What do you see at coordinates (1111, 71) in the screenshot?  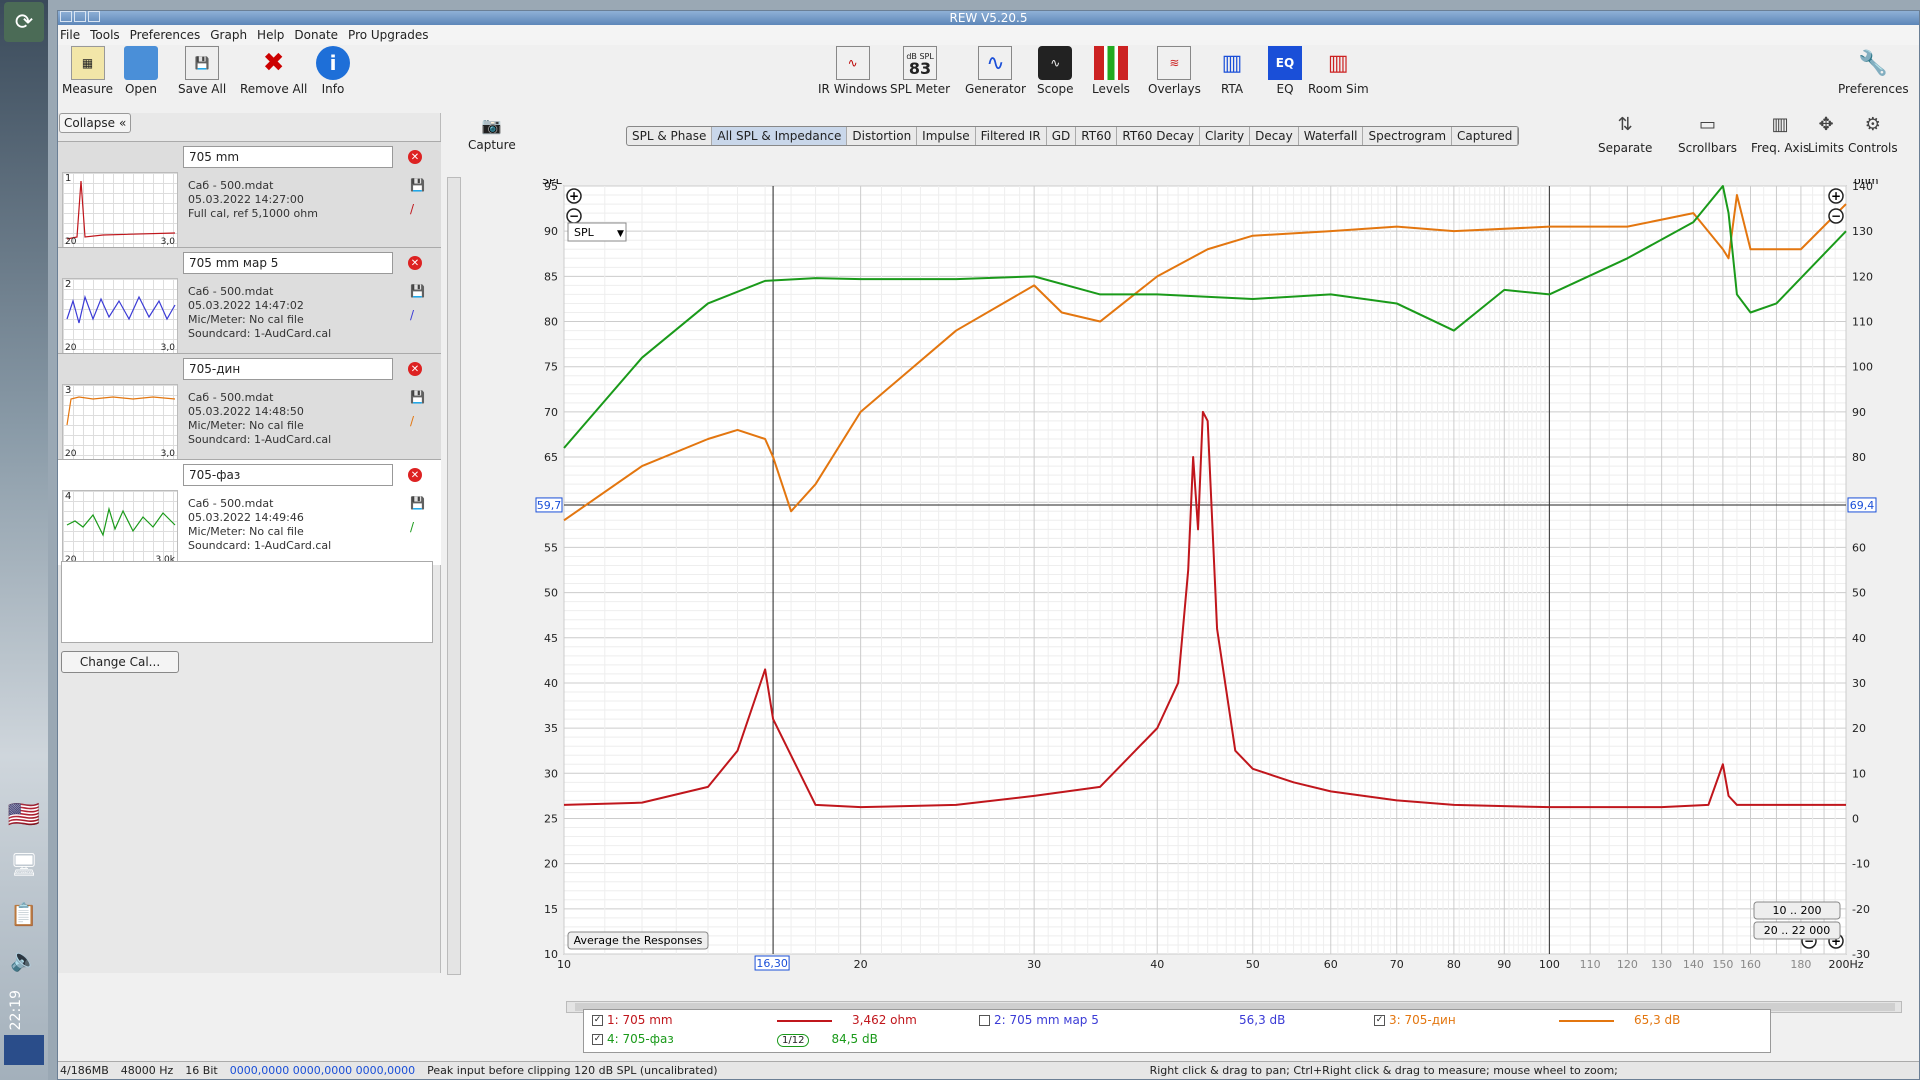 I see `levels-button: Levels` at bounding box center [1111, 71].